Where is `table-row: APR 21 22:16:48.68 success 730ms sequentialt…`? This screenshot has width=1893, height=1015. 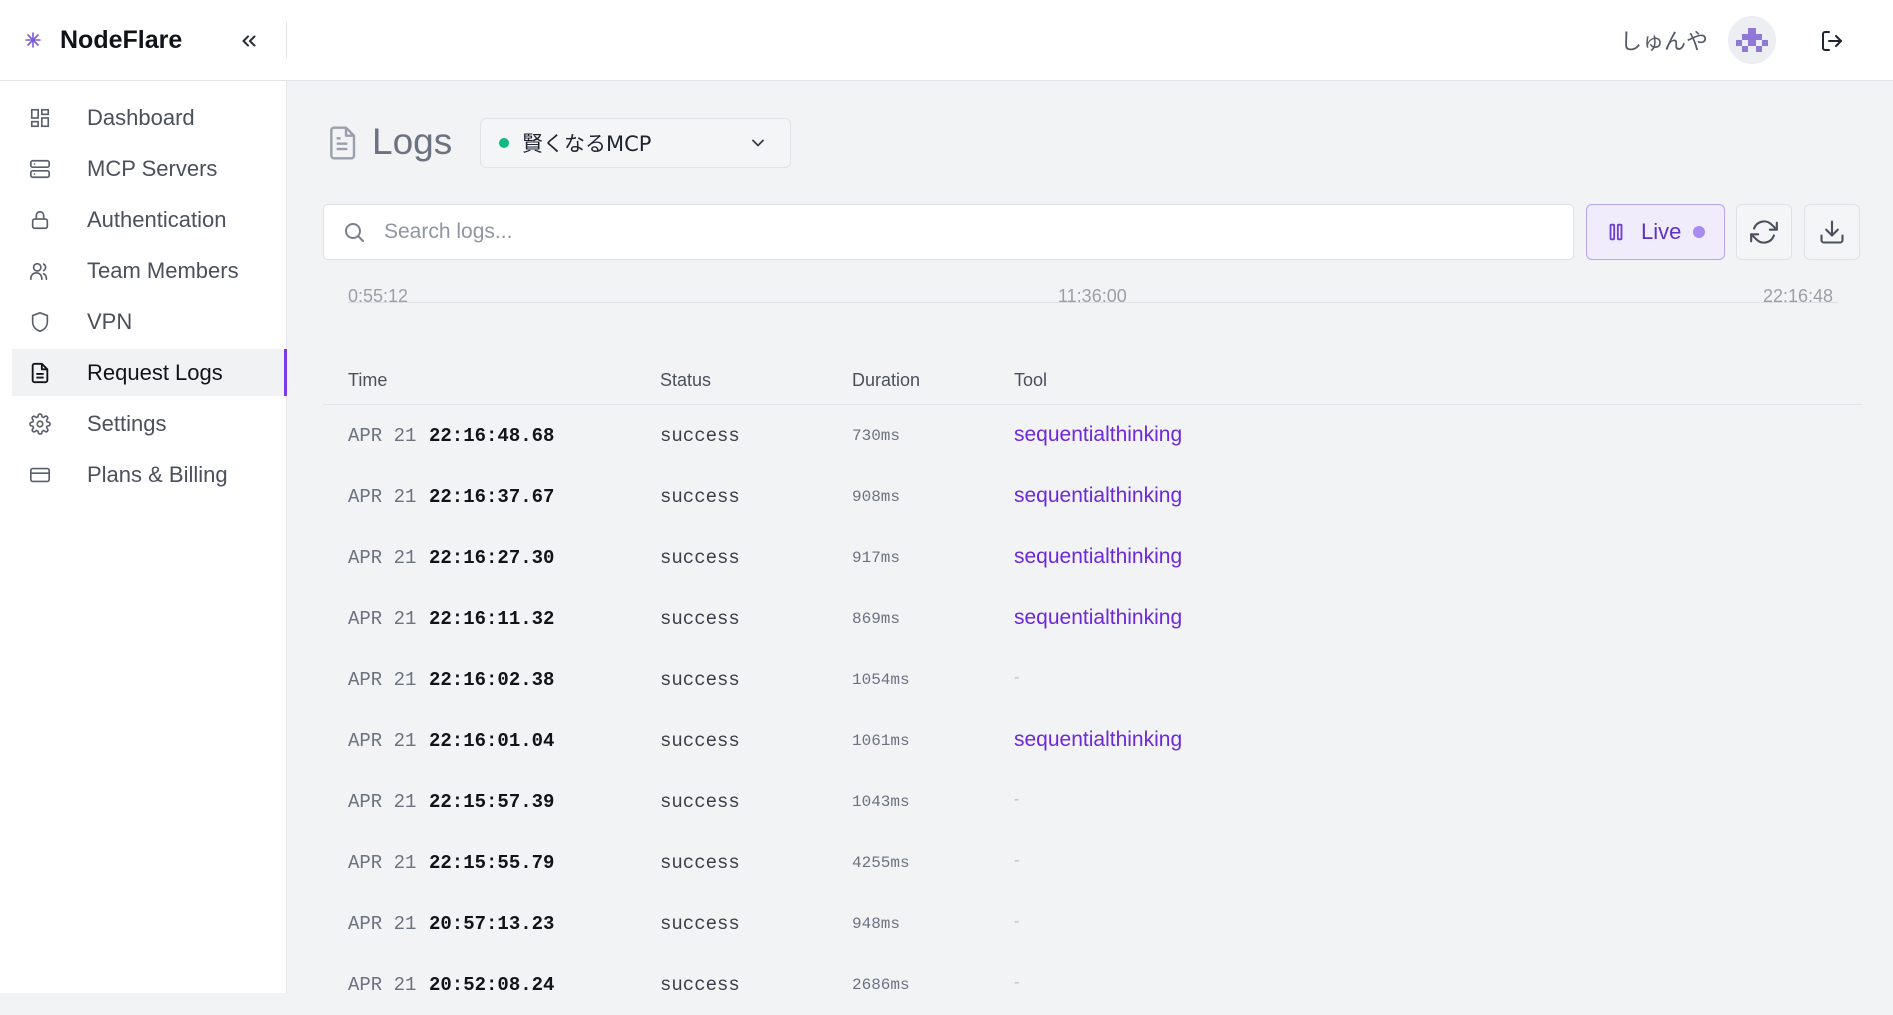 table-row: APR 21 22:16:48.68 success 730ms sequentialt… is located at coordinates (1093, 435).